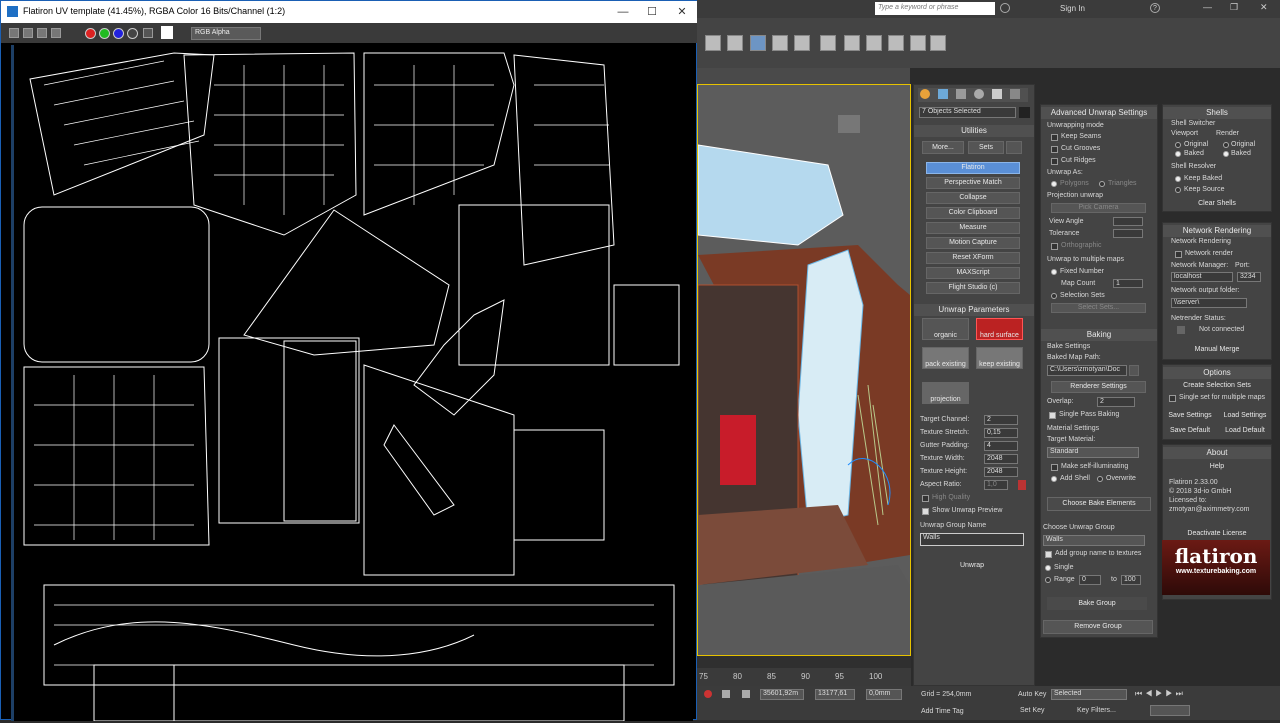  What do you see at coordinates (1245, 430) in the screenshot?
I see `load-default-button: Load Default` at bounding box center [1245, 430].